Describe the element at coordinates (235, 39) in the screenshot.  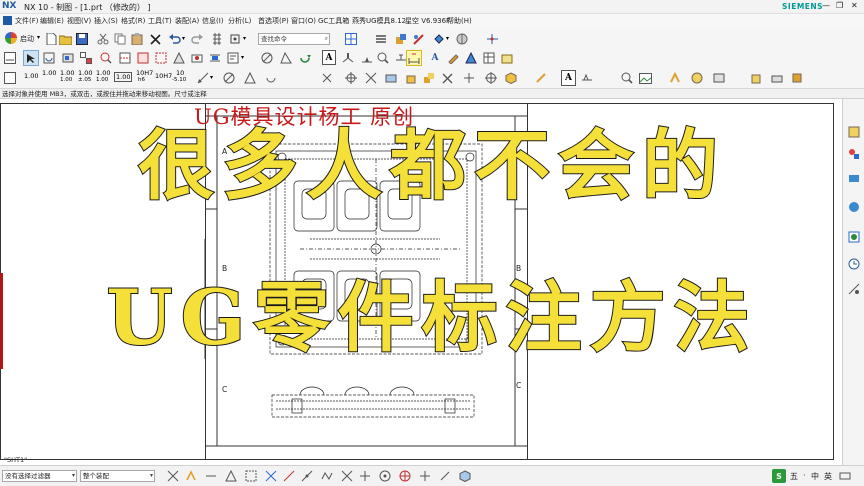
I see `snap-icon` at that location.